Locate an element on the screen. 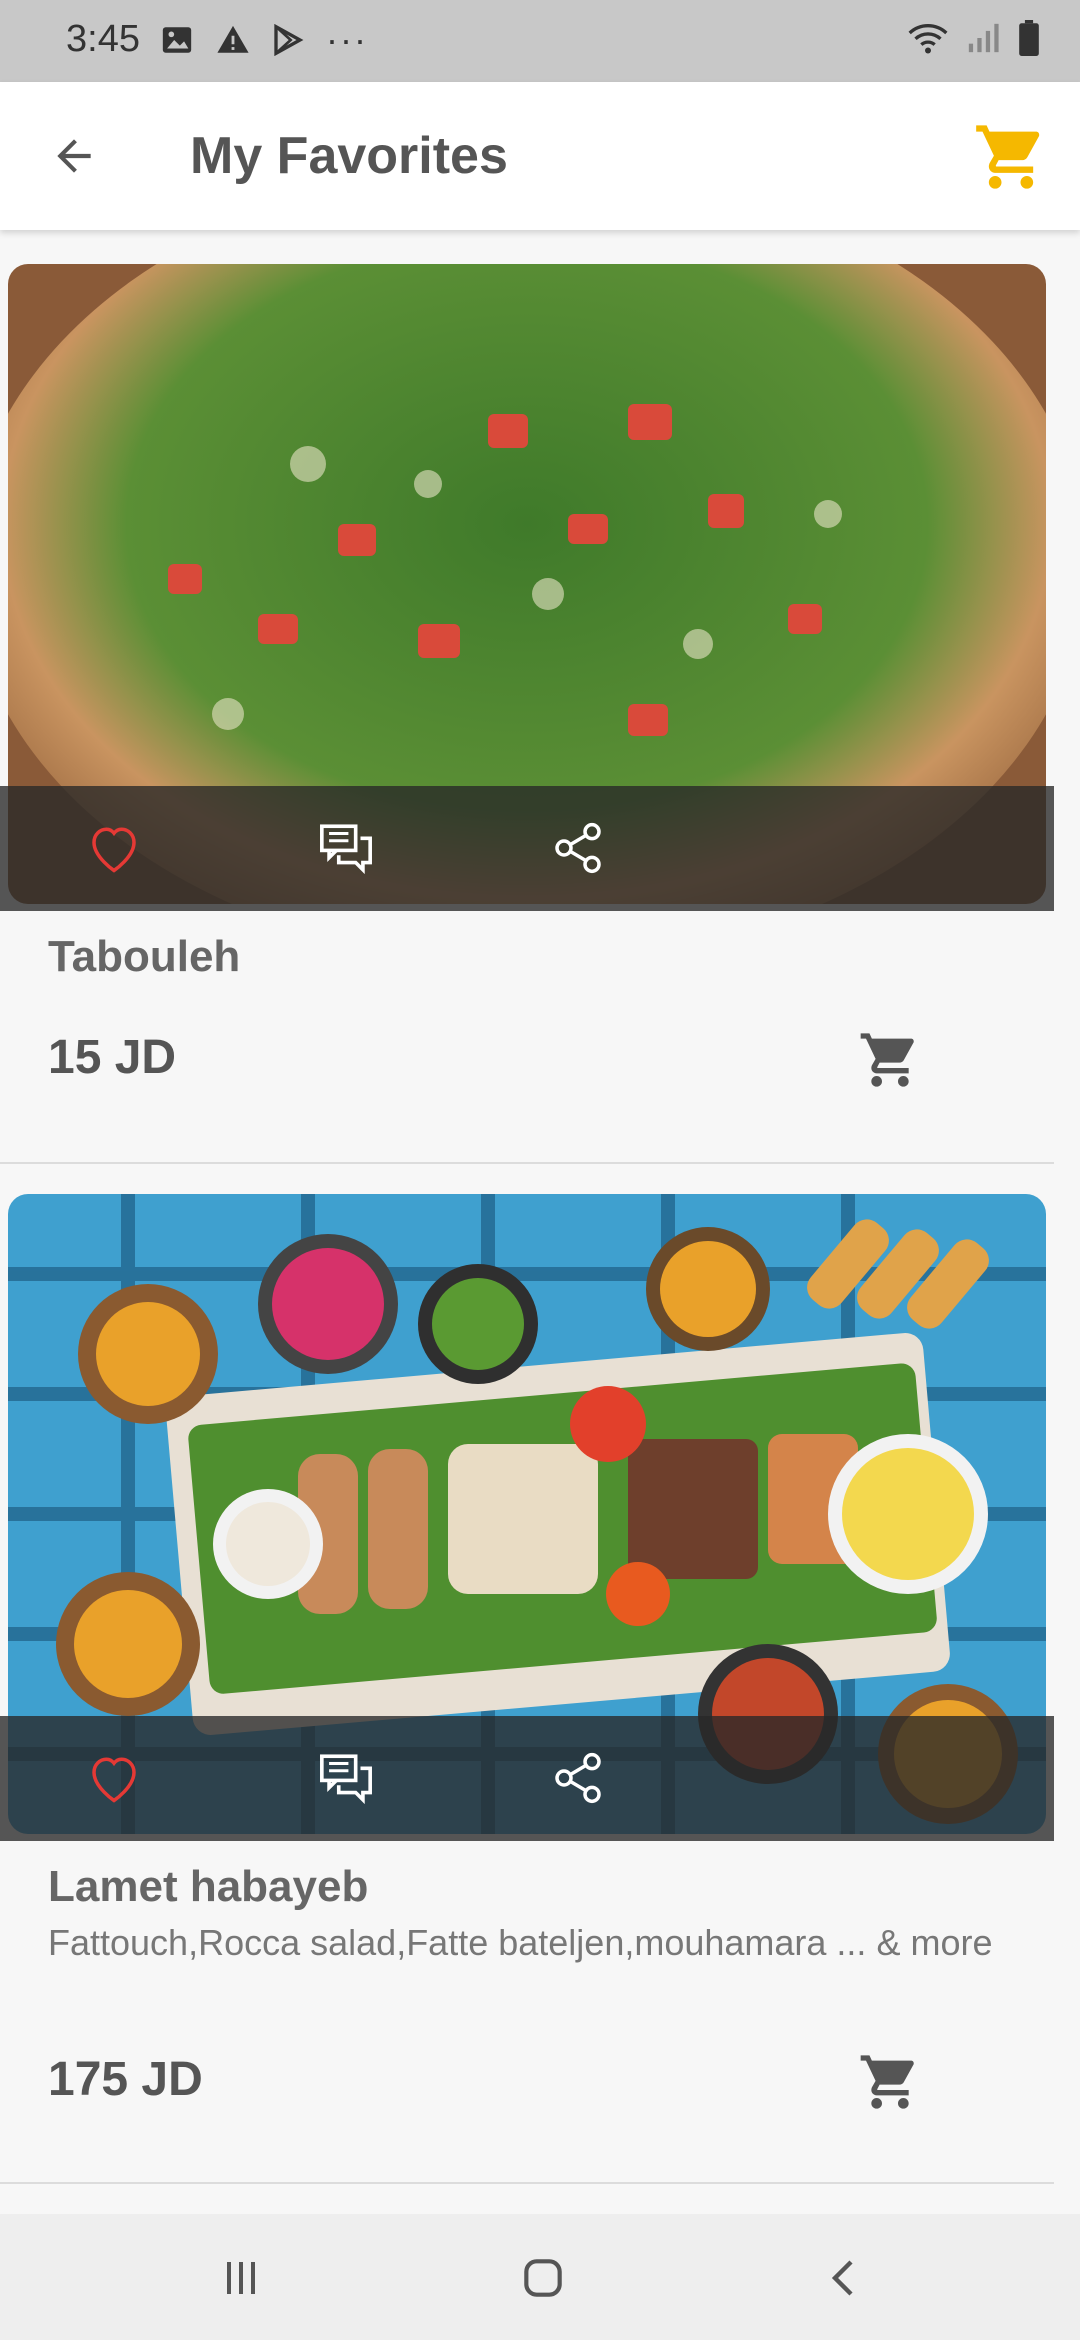 This screenshot has height=2340, width=1080. image-icon is located at coordinates (177, 40).